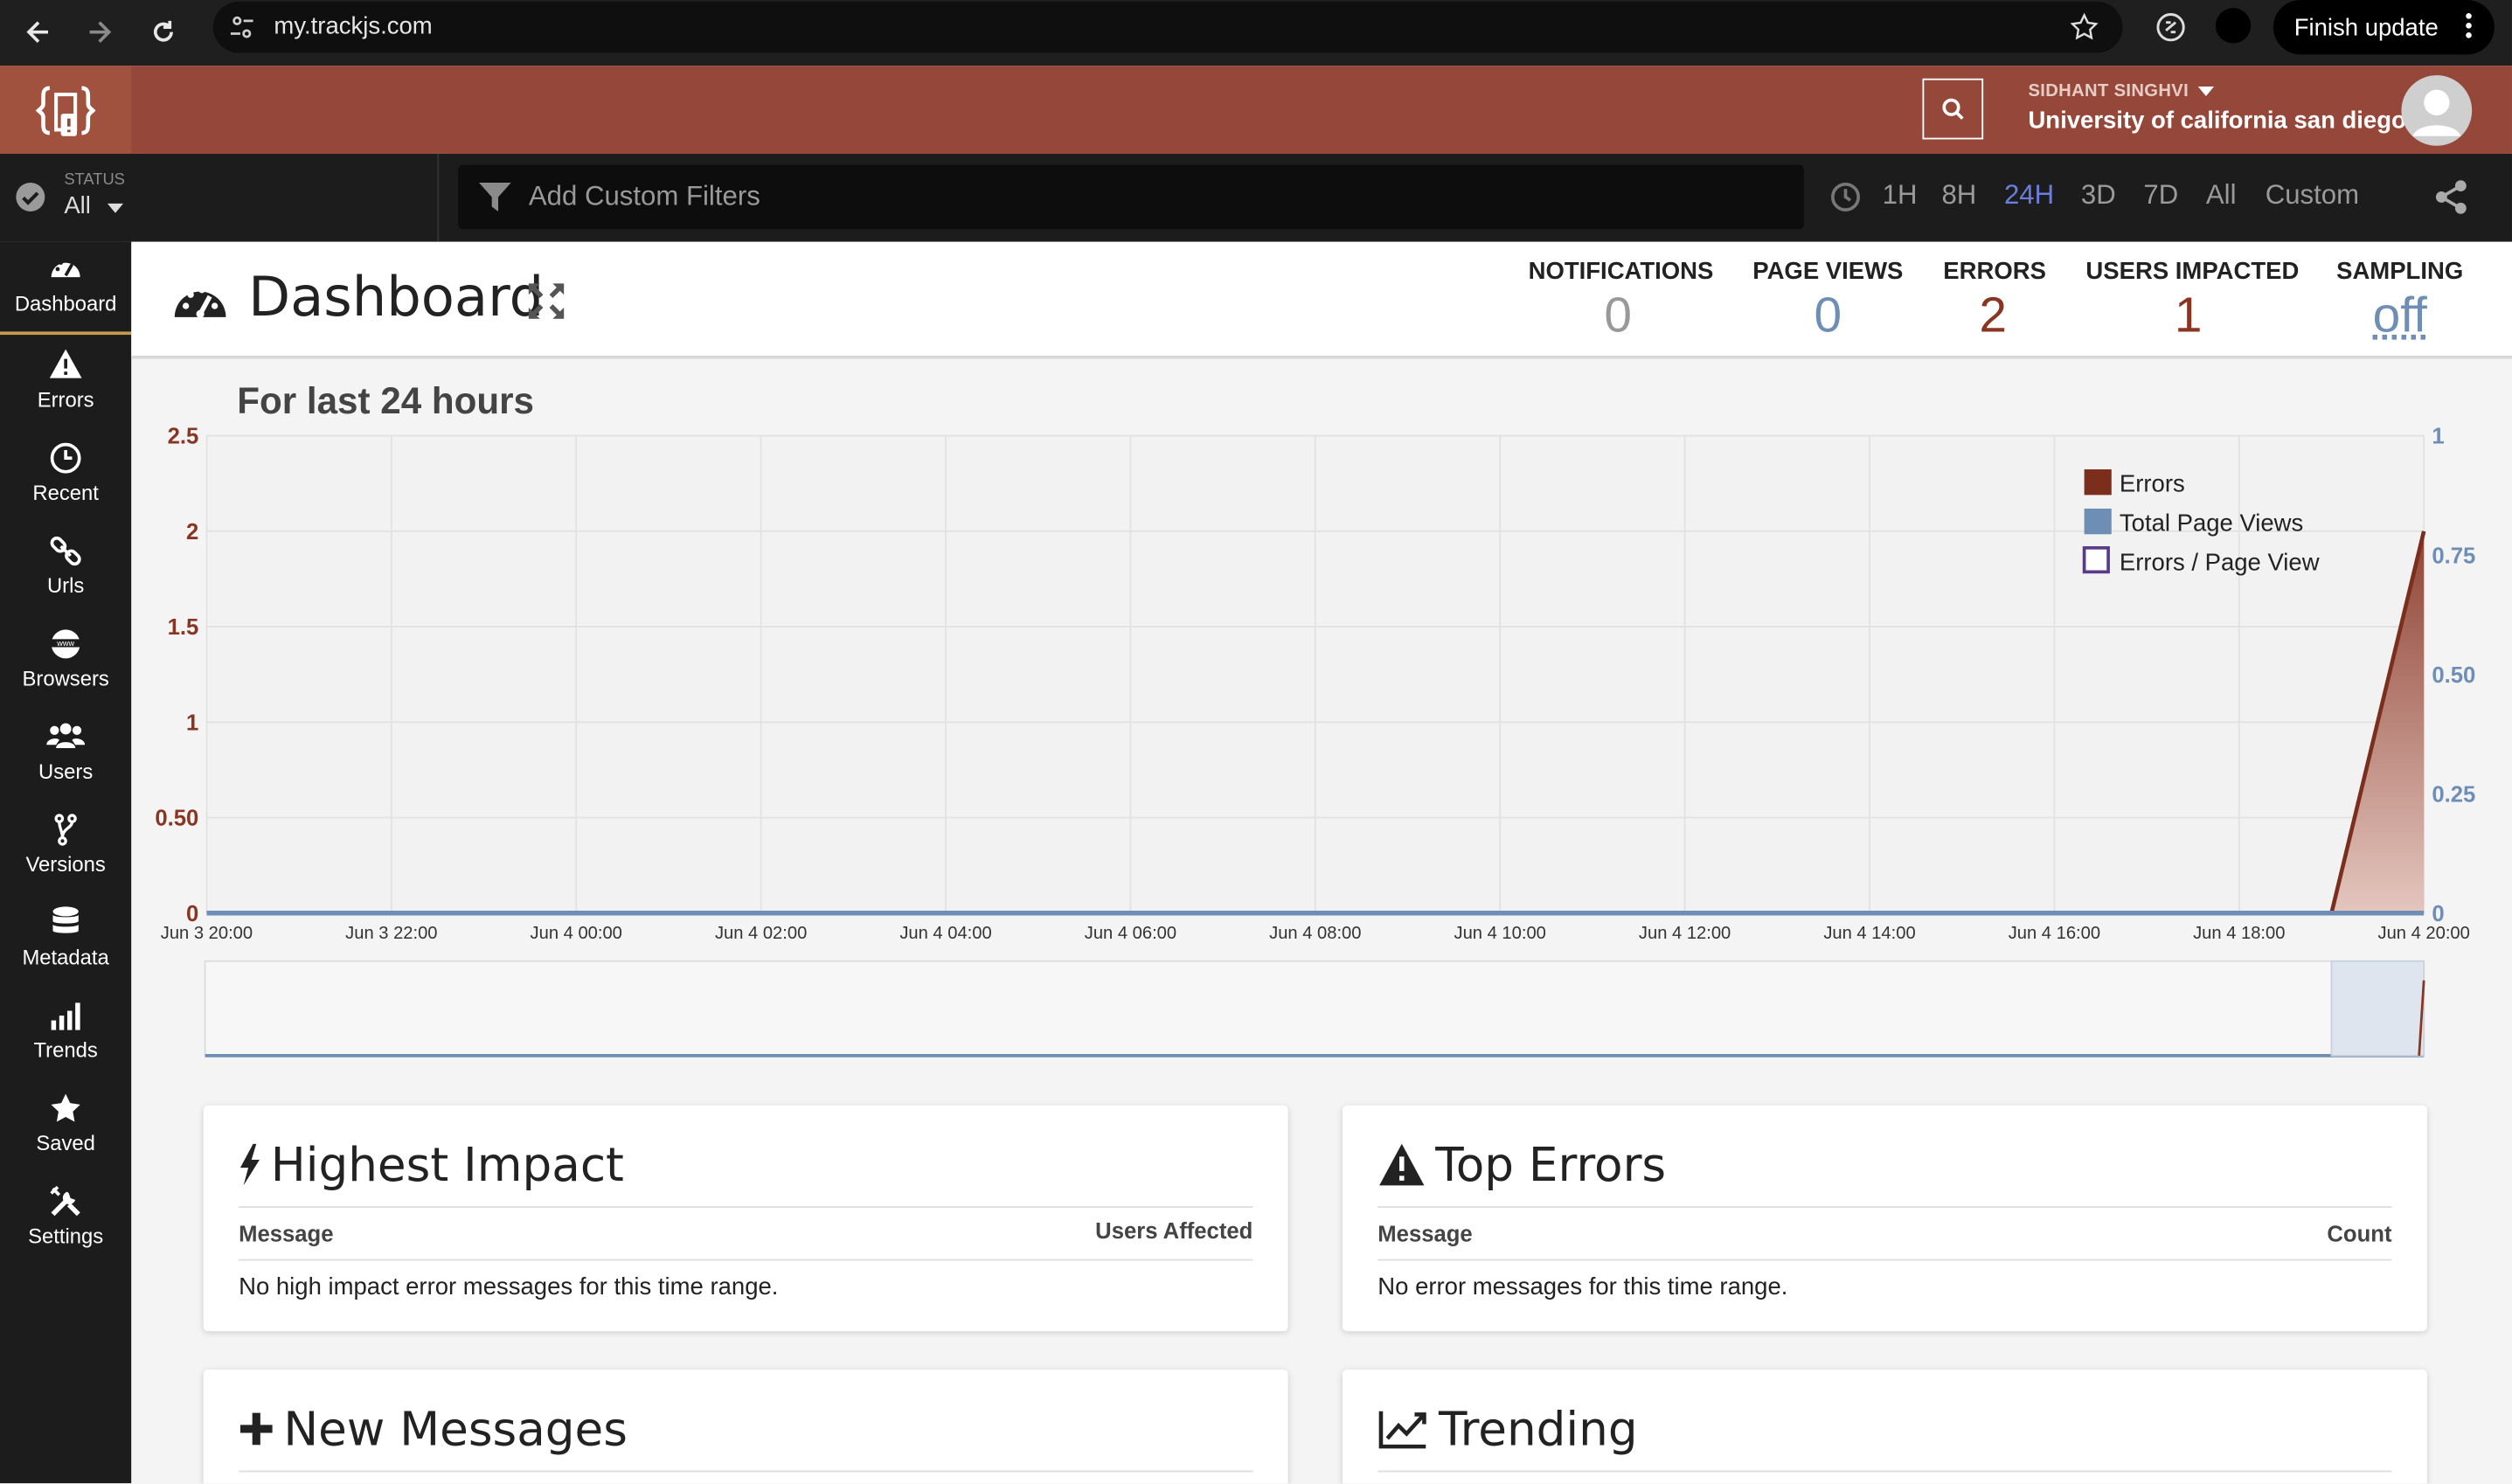 This screenshot has height=1484, width=2512. What do you see at coordinates (38, 32) in the screenshot?
I see `back-icon` at bounding box center [38, 32].